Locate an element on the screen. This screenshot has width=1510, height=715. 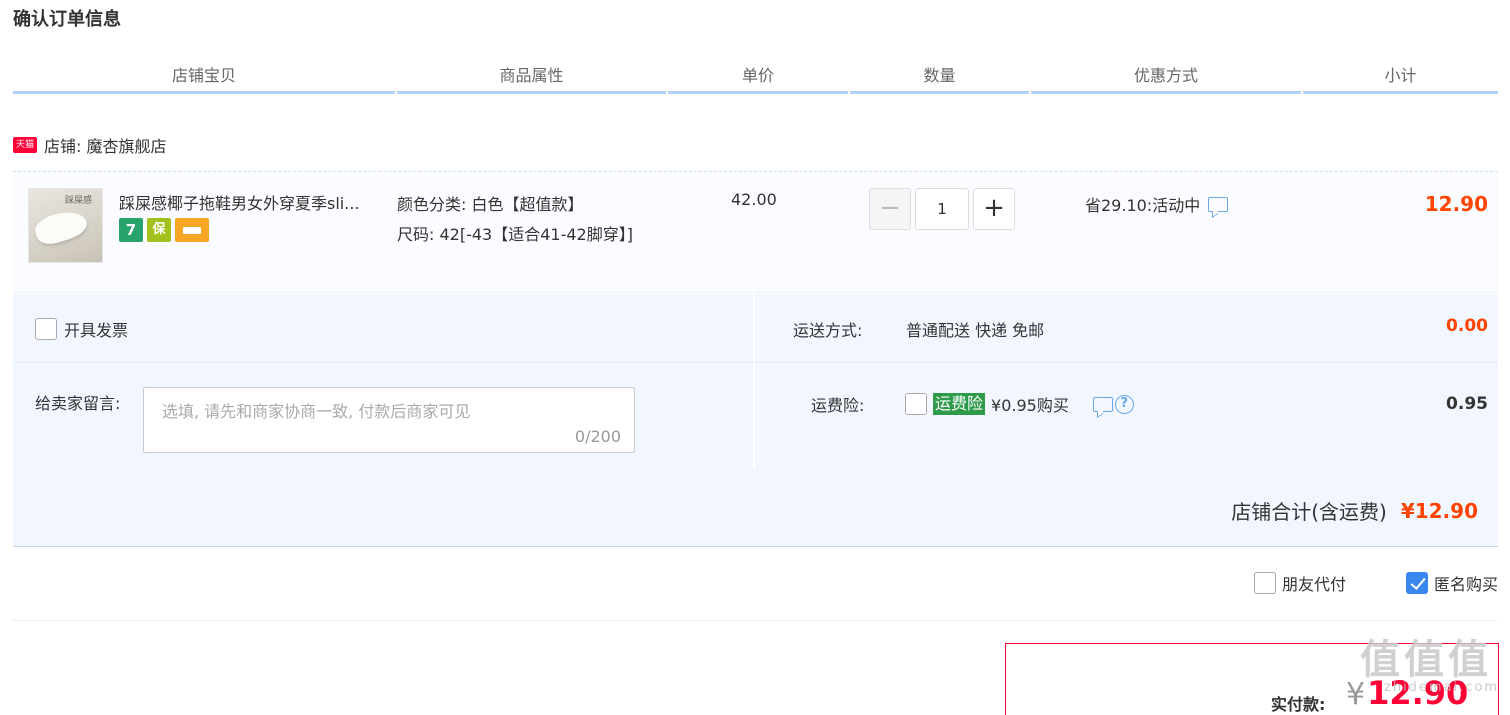
column-header-attributes: 商品属性 is located at coordinates (531, 78).